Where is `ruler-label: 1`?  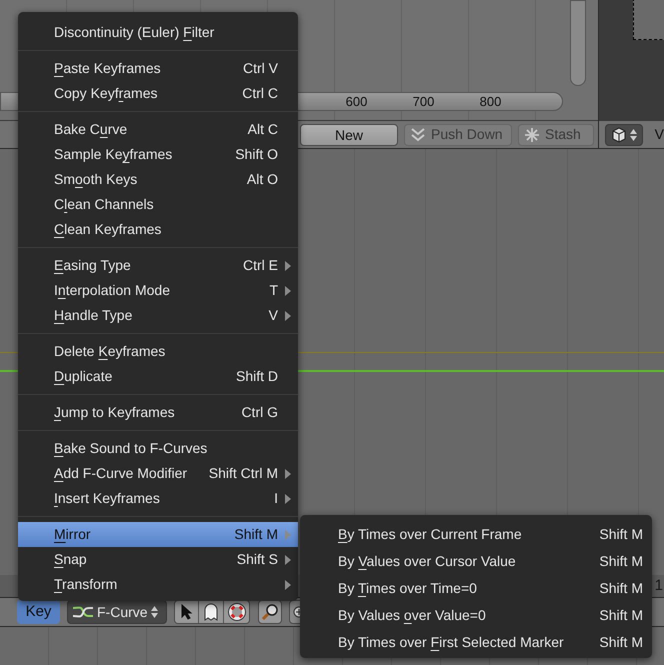
ruler-label: 1 is located at coordinates (659, 586).